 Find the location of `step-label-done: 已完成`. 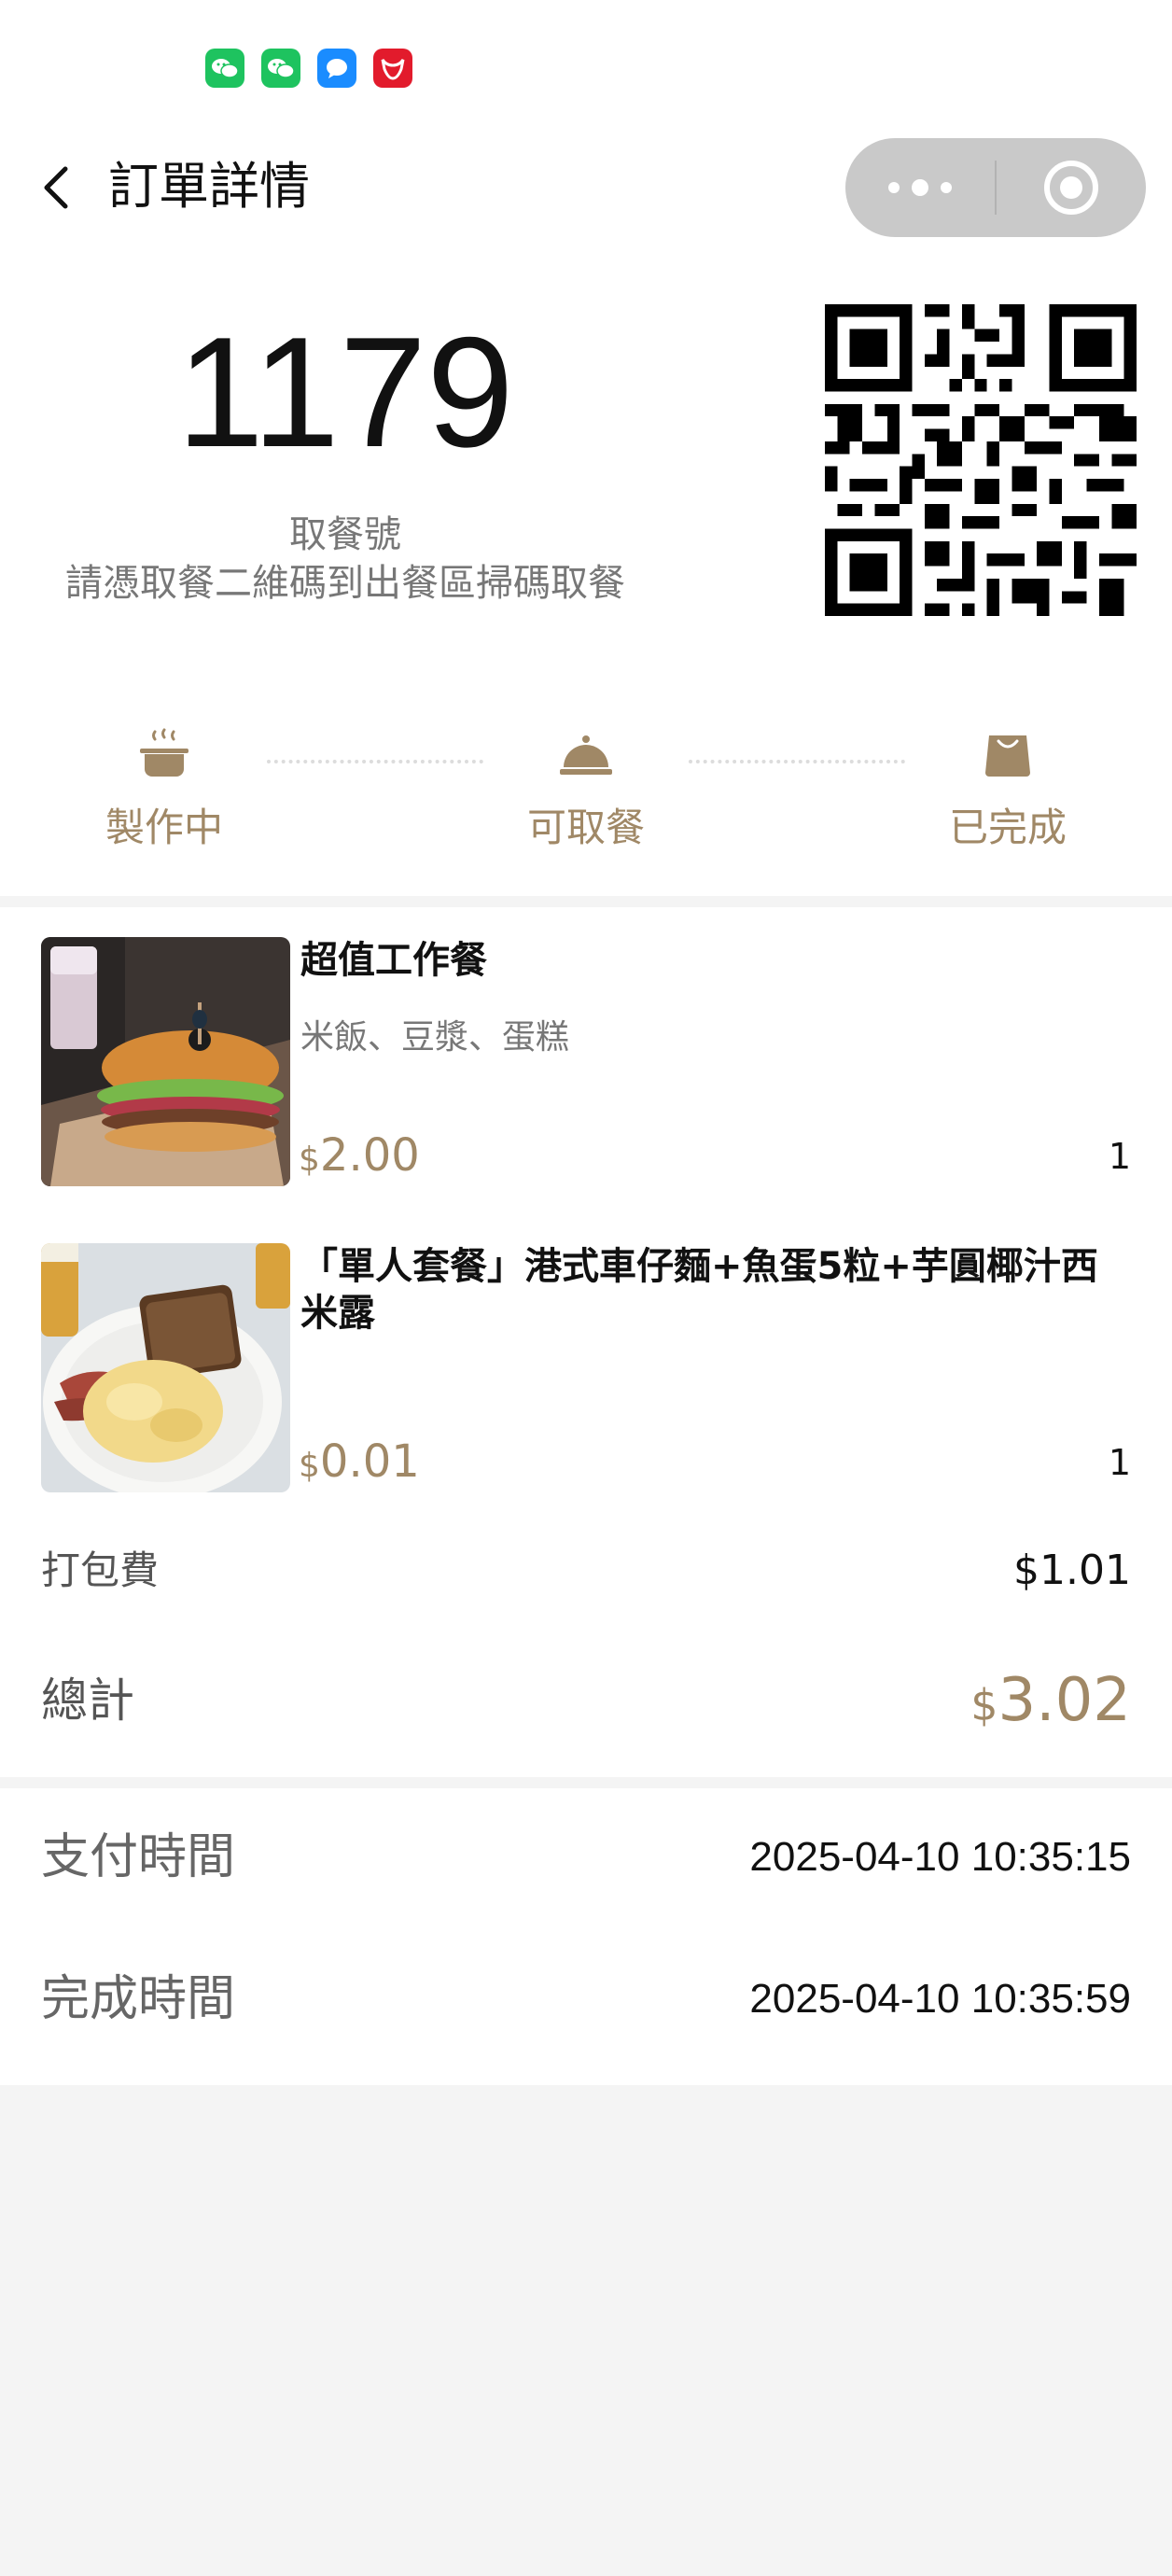

step-label-done: 已完成 is located at coordinates (1007, 827).